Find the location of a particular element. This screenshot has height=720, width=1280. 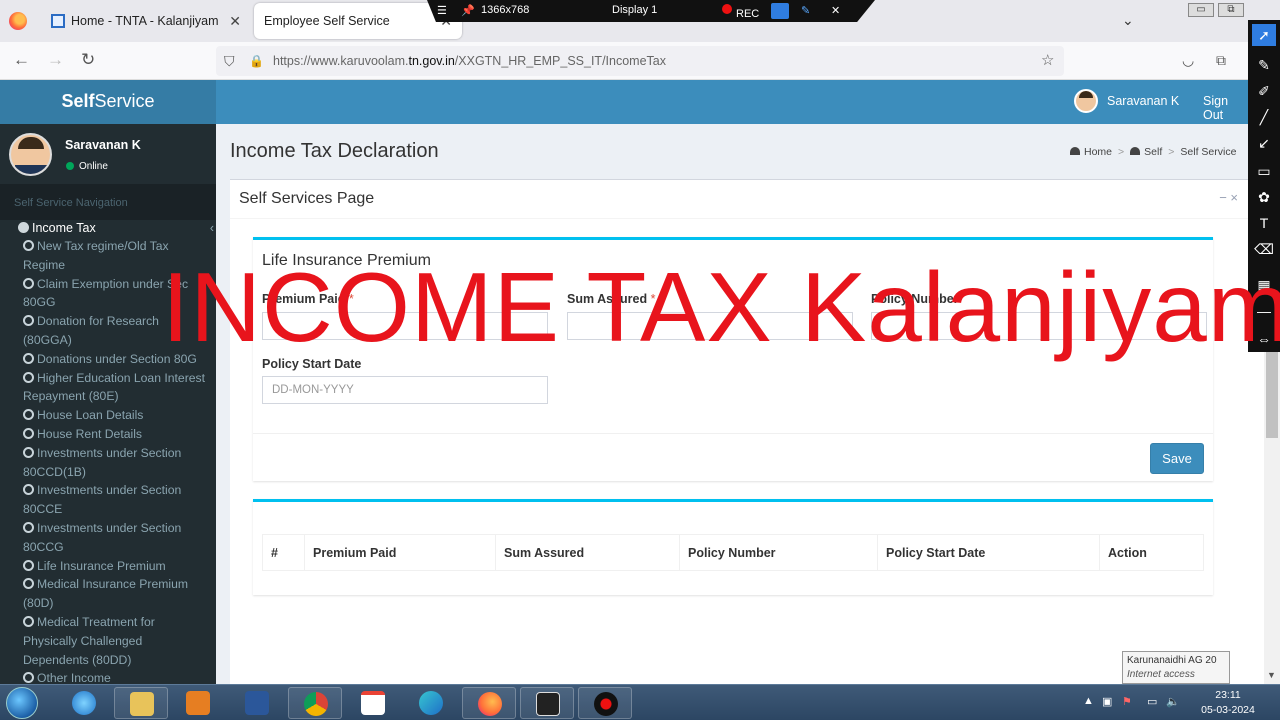

sidebar-user-name: Saravanan K is located at coordinates (103, 145).